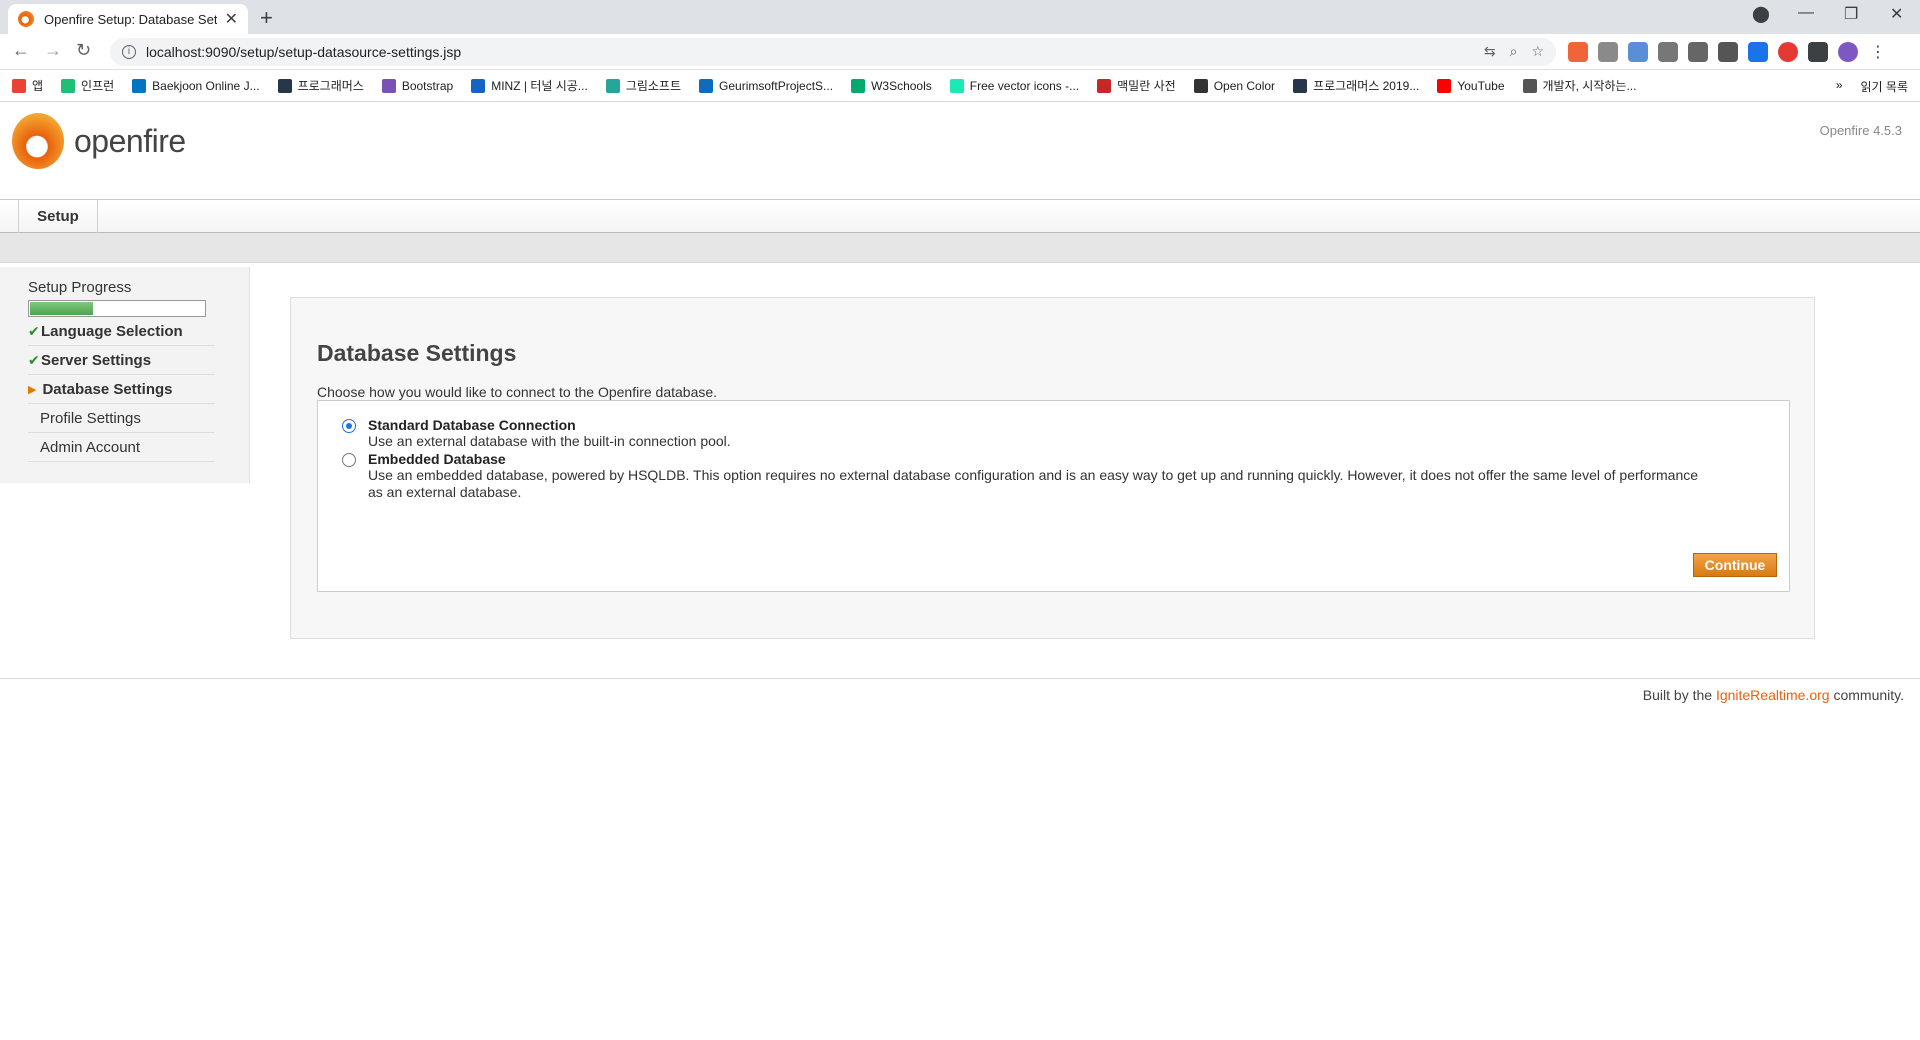  Describe the element at coordinates (1490, 51) in the screenshot. I see `translate-icon: ⇆` at that location.